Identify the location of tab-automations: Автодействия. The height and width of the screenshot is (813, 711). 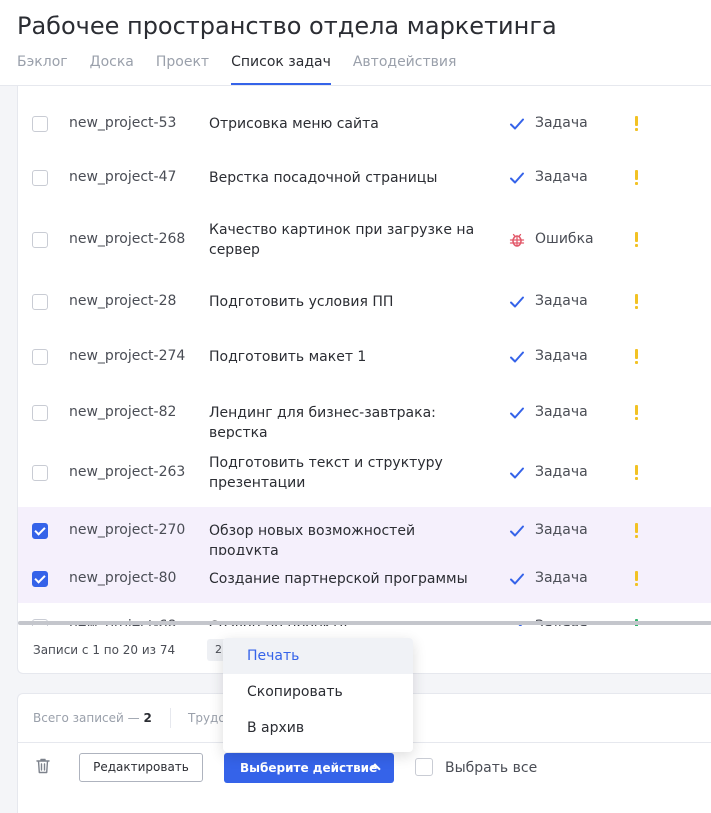
(405, 69).